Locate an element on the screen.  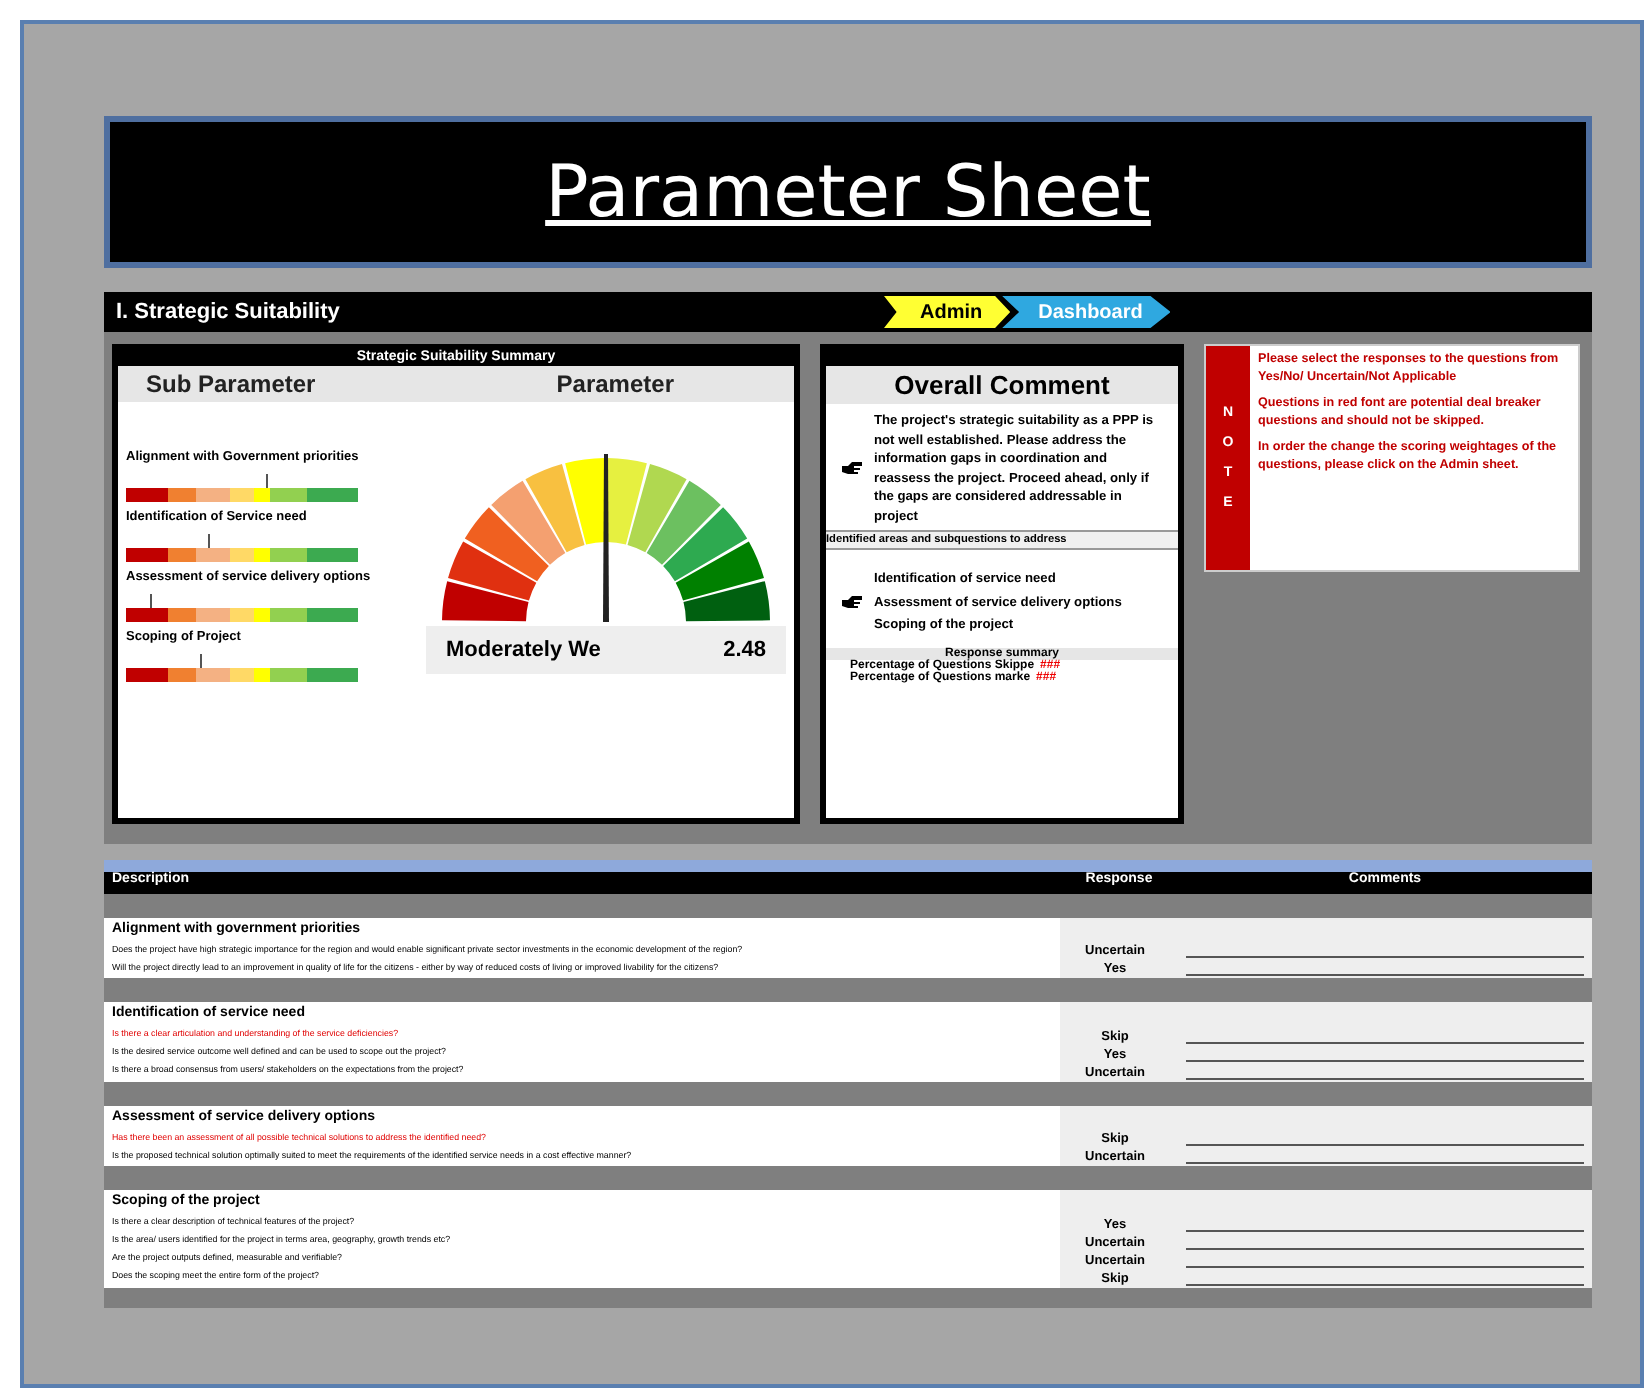
score-value: 2.48 is located at coordinates (744, 650).